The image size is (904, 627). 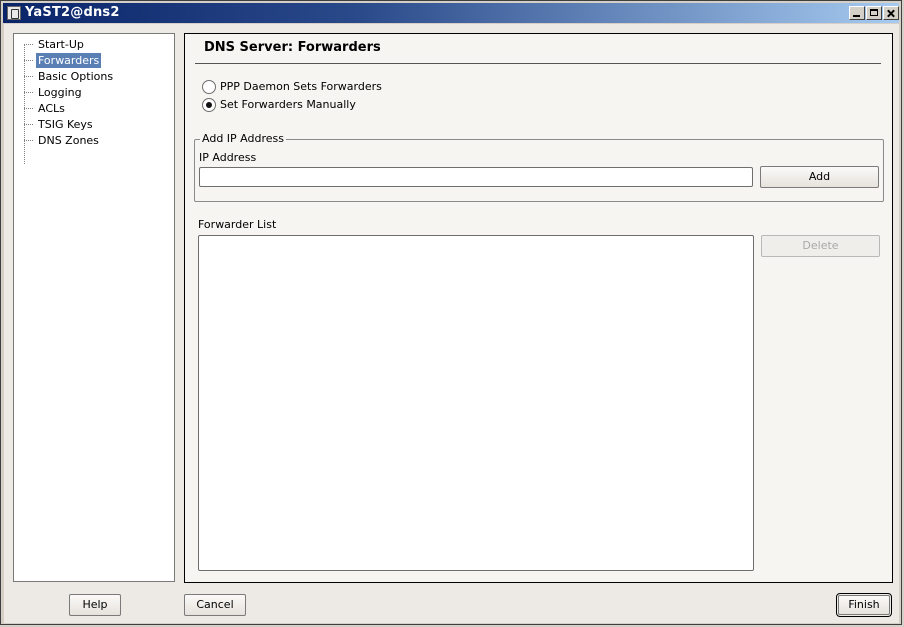 I want to click on forwarder-list-label: Forwarder List, so click(x=237, y=224).